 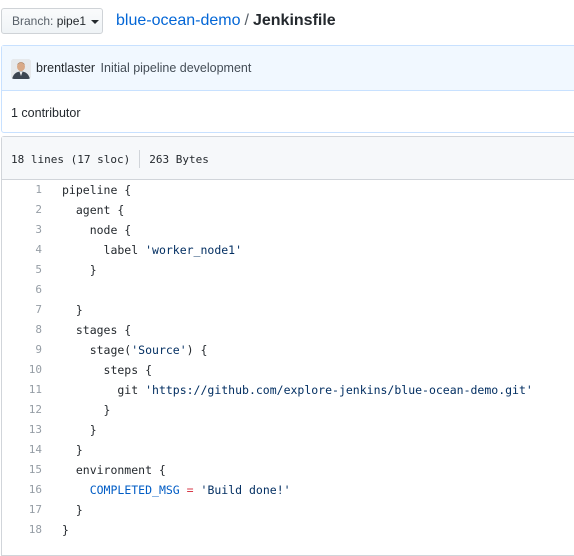 What do you see at coordinates (288, 450) in the screenshot?
I see `code-line: 14 }` at bounding box center [288, 450].